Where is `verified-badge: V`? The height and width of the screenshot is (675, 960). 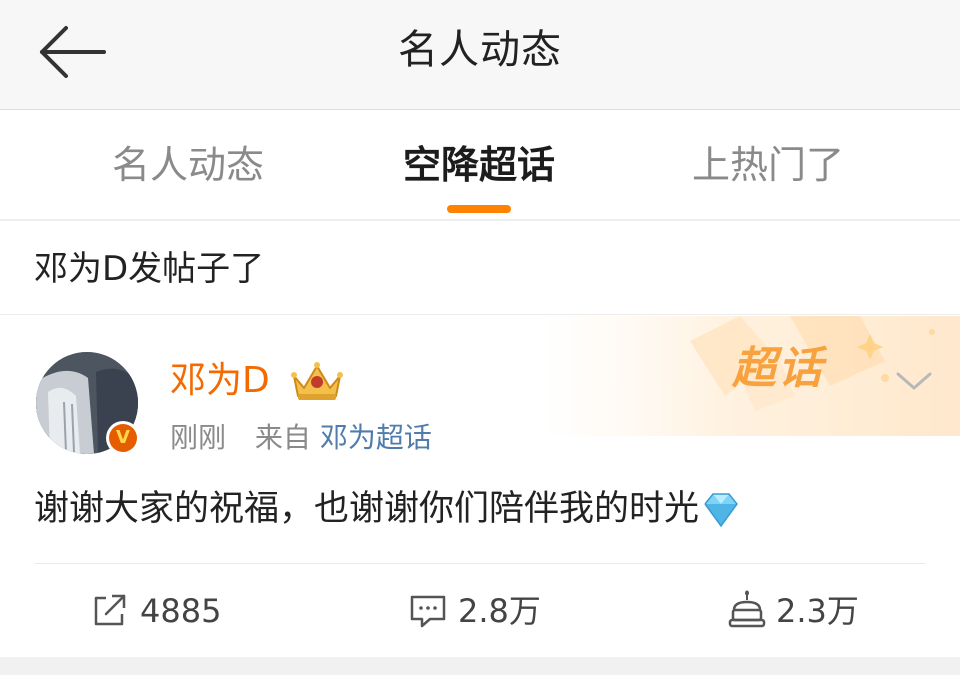 verified-badge: V is located at coordinates (123, 438).